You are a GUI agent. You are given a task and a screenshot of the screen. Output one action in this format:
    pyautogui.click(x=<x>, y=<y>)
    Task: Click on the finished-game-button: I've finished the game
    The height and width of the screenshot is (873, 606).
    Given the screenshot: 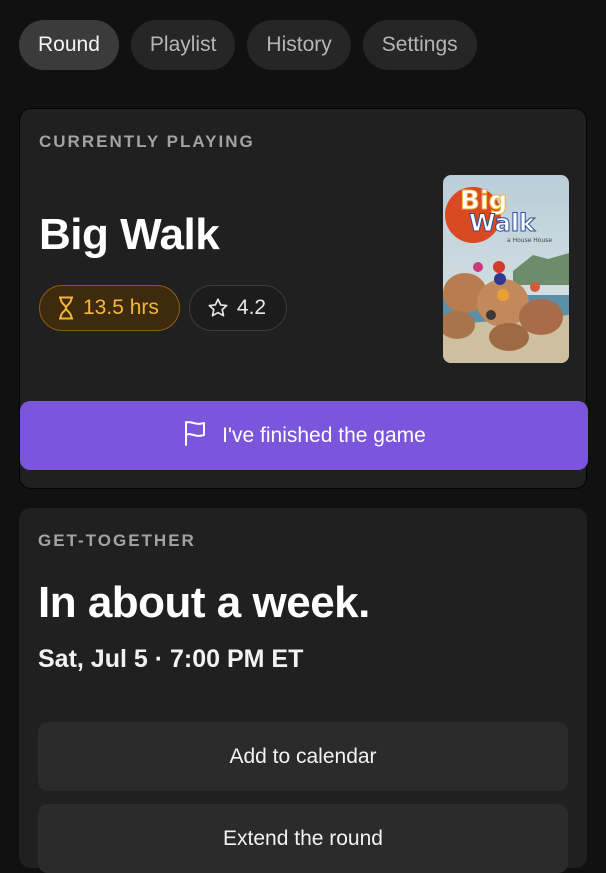 What is the action you would take?
    pyautogui.click(x=304, y=435)
    